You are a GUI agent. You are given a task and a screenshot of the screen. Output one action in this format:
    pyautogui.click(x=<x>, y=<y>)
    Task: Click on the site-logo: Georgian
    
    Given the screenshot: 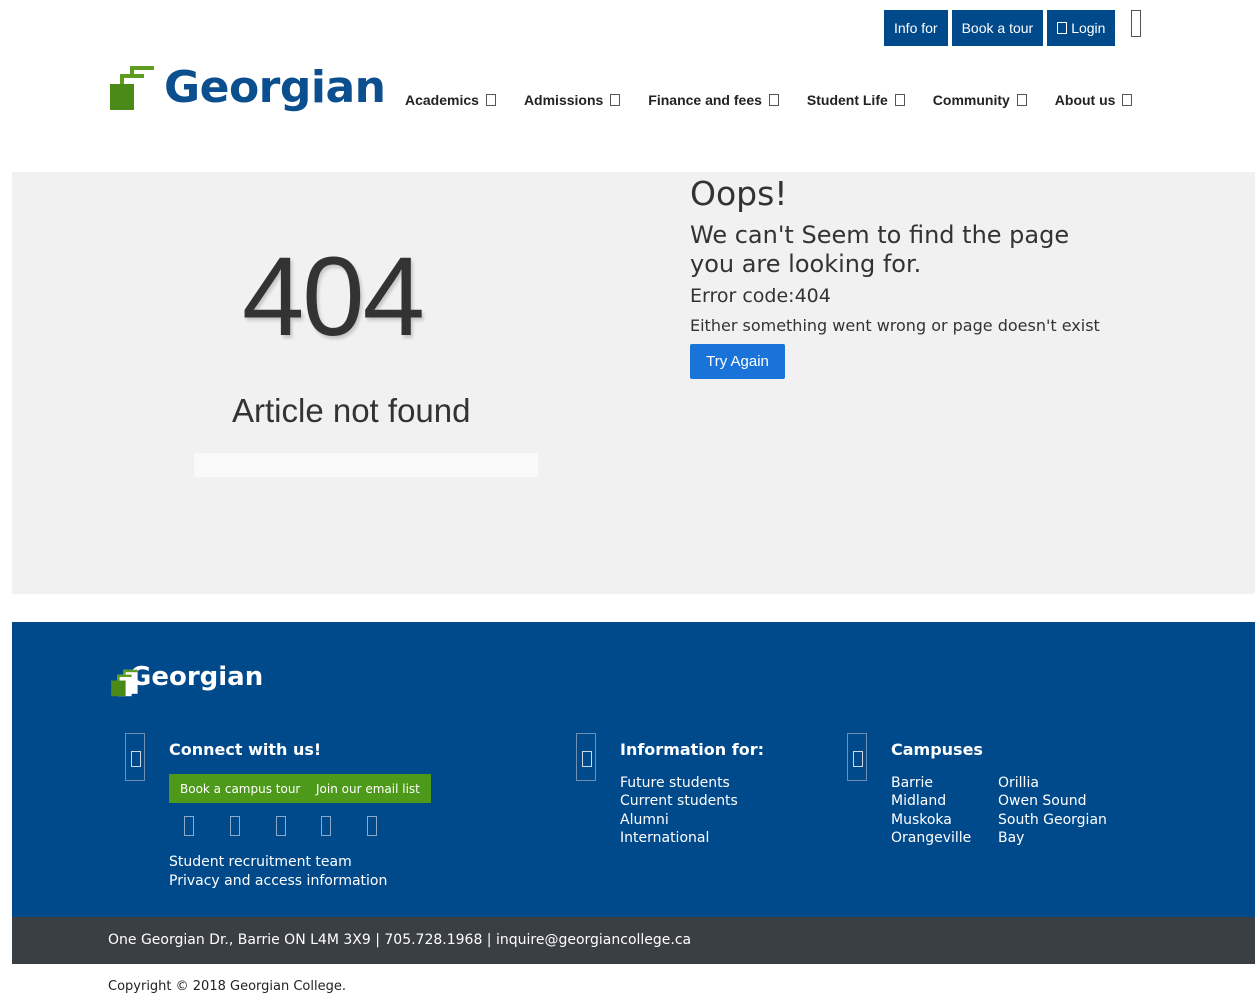 What is the action you would take?
    pyautogui.click(x=247, y=87)
    